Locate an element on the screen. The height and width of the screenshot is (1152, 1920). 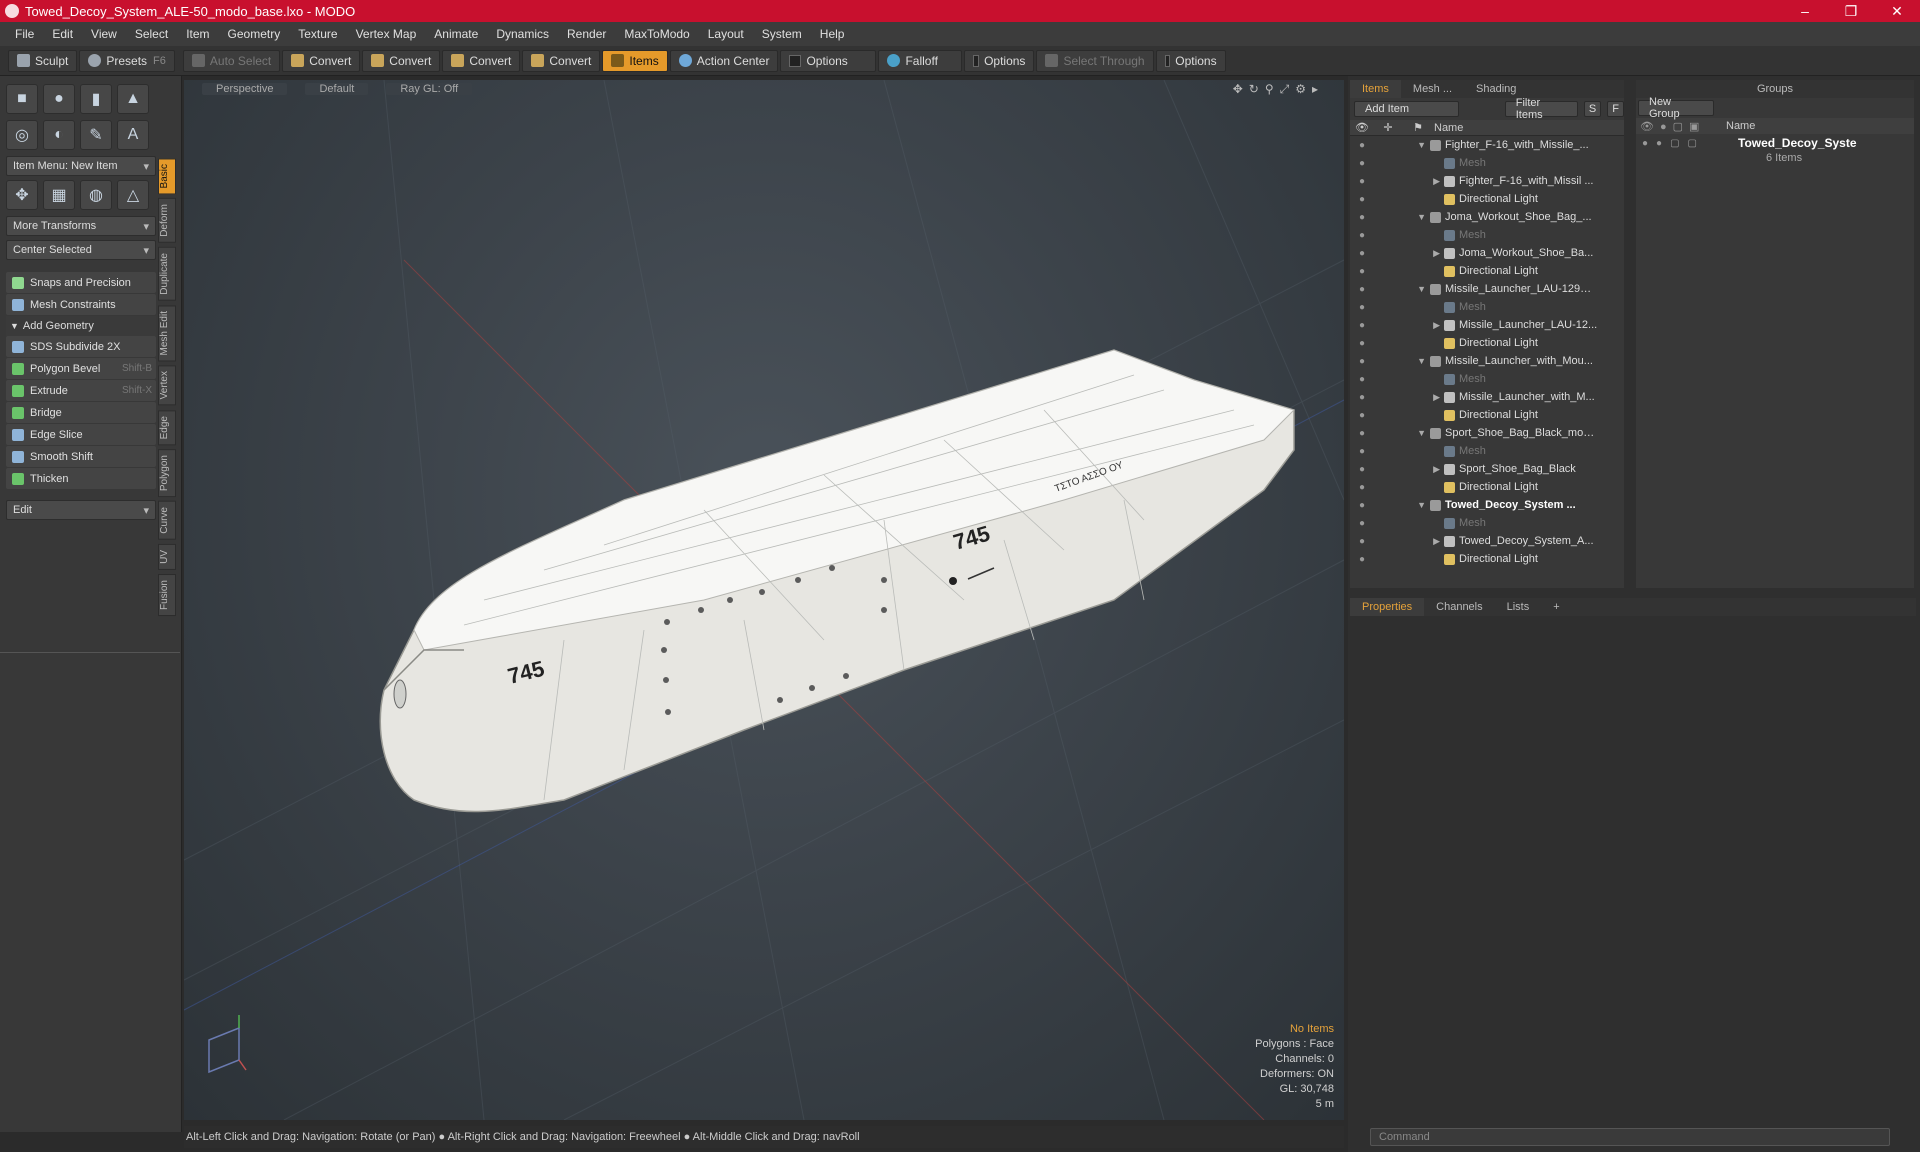
tab-uv: UV is located at coordinates (167, 556).